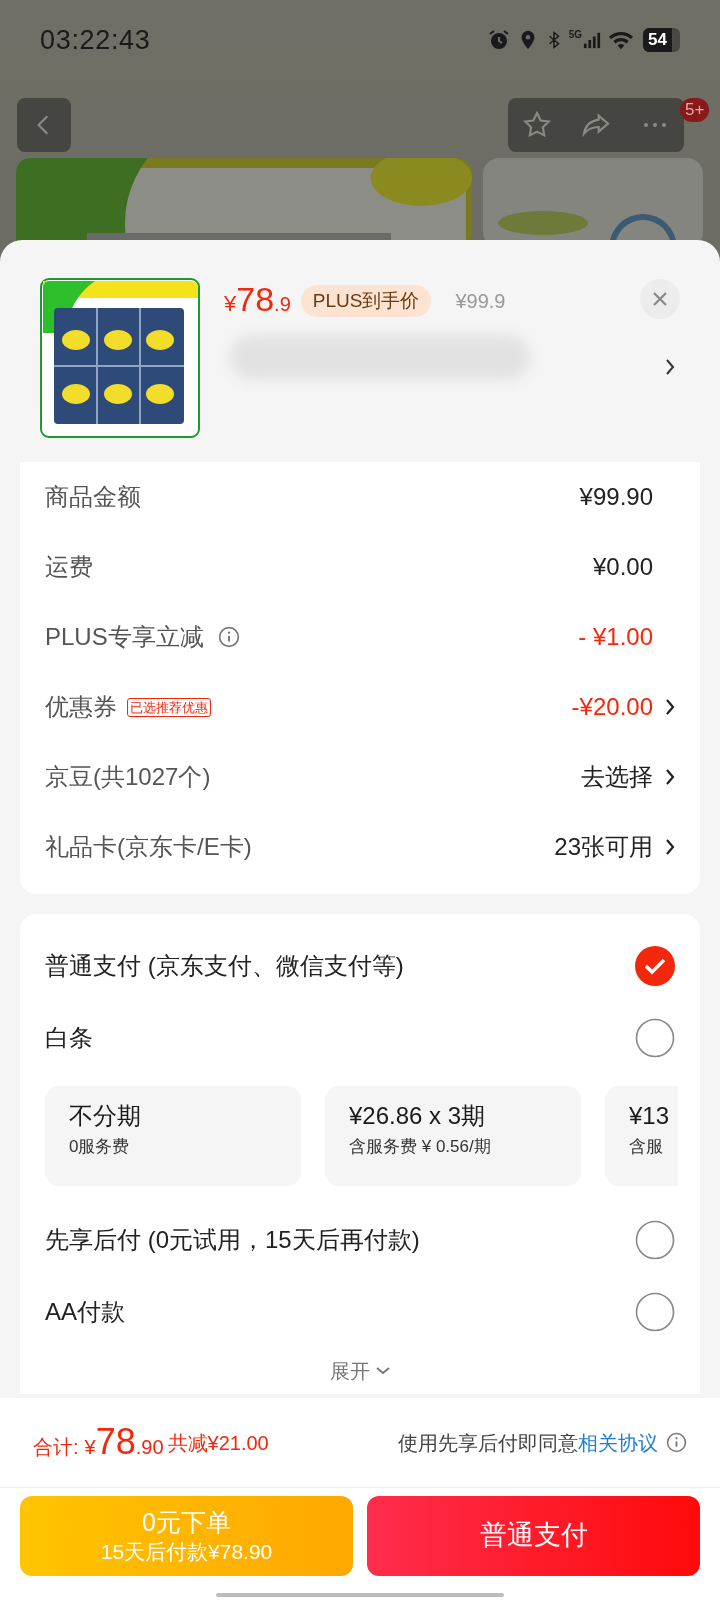  What do you see at coordinates (98, 1442) in the screenshot?
I see `total-price: 合计: ¥78.90` at bounding box center [98, 1442].